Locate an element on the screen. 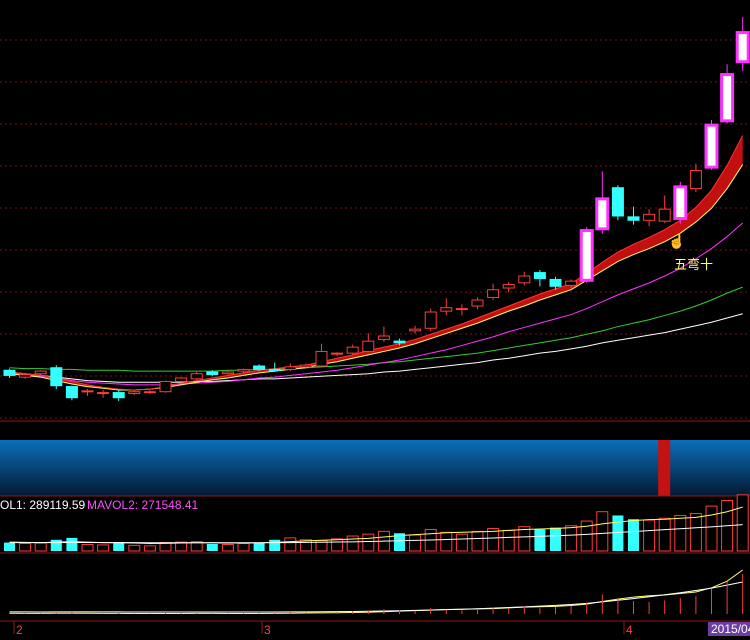 Image resolution: width=750 pixels, height=640 pixels. indicator-line is located at coordinates (376, 592).